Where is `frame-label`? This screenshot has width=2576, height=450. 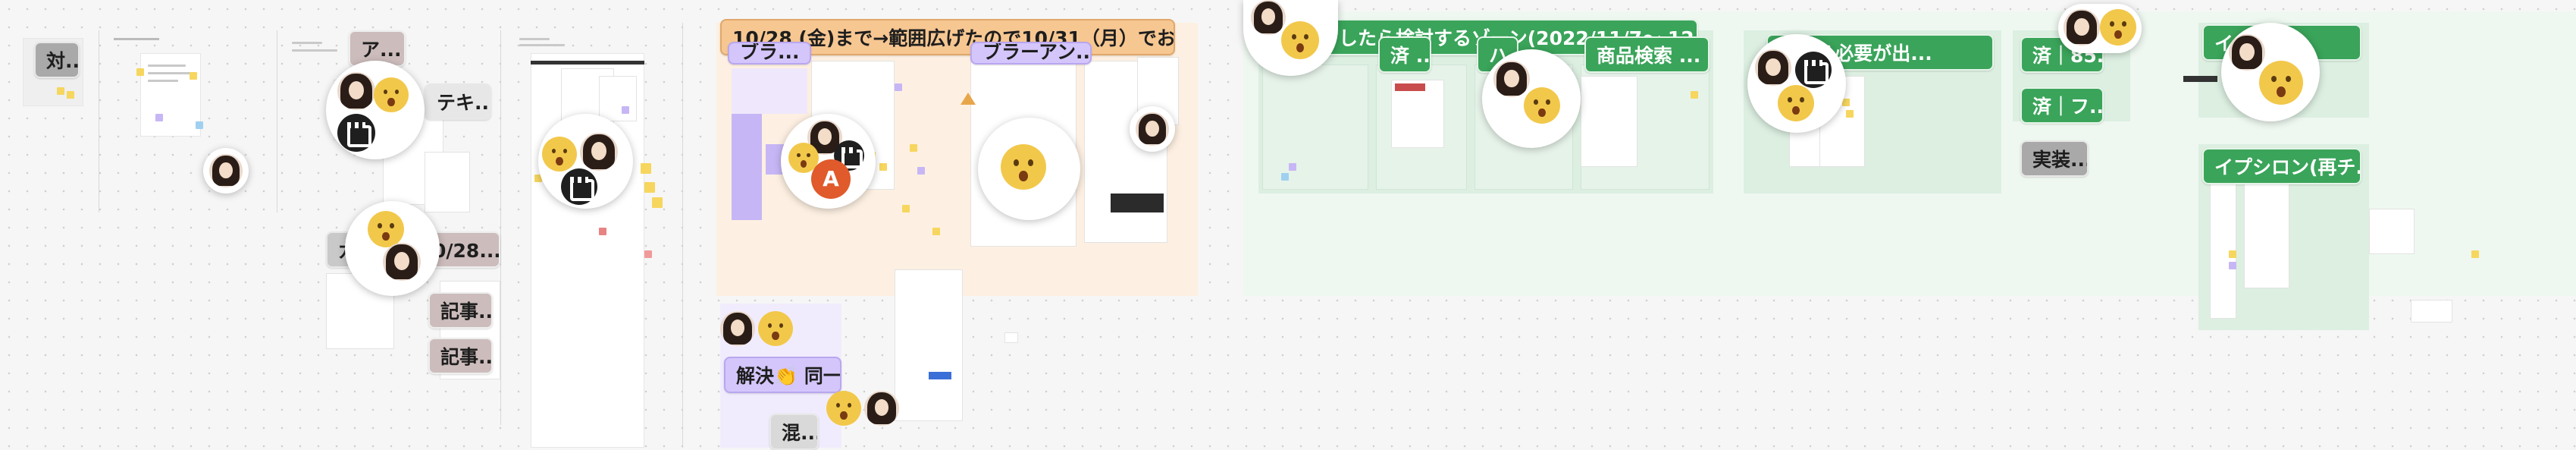
frame-label is located at coordinates (136, 39).